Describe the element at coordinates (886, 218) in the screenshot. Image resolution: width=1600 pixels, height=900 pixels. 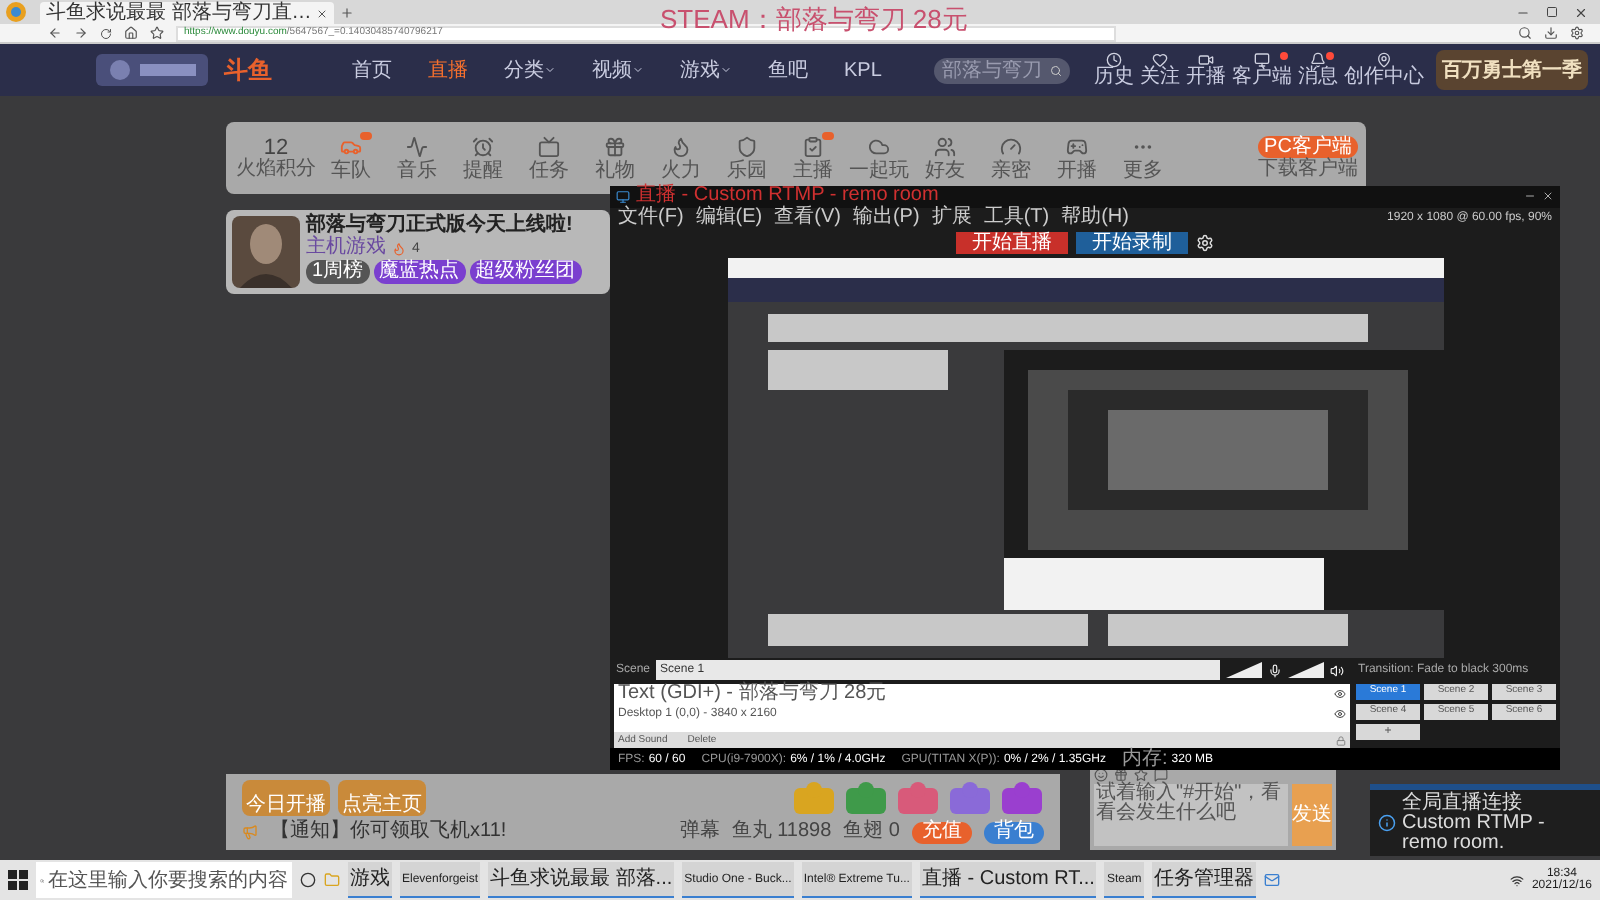
I see `menu-item: 输出(P)` at that location.